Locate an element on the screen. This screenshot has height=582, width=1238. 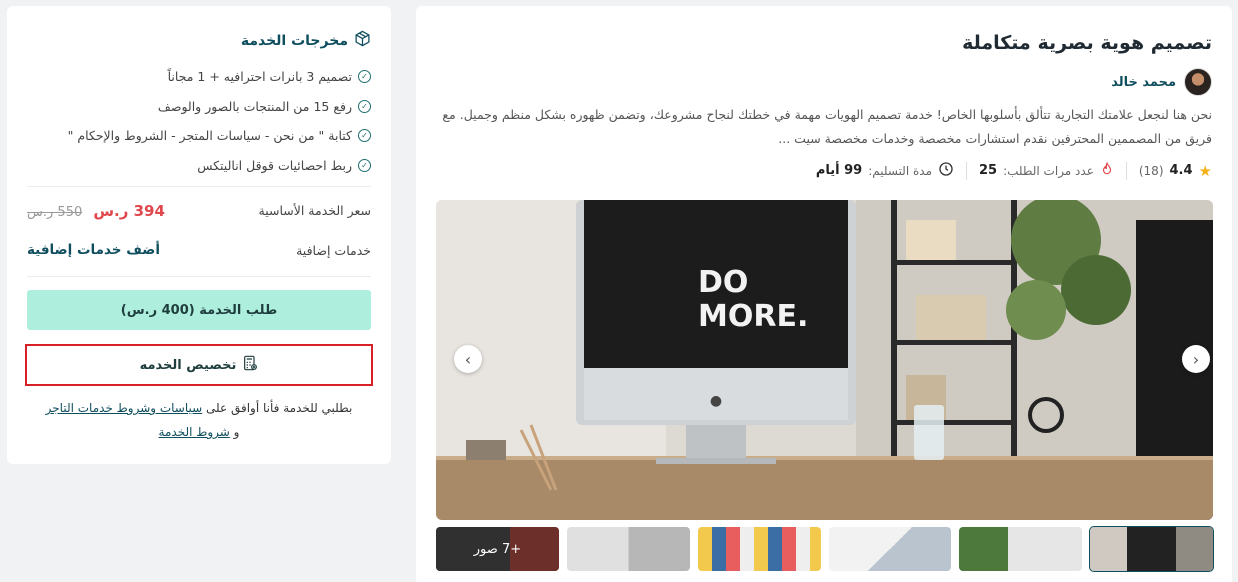
list-item: ✓ تصميم 3 بانرات احترافيه + 1 مجاناً is located at coordinates (219, 77).